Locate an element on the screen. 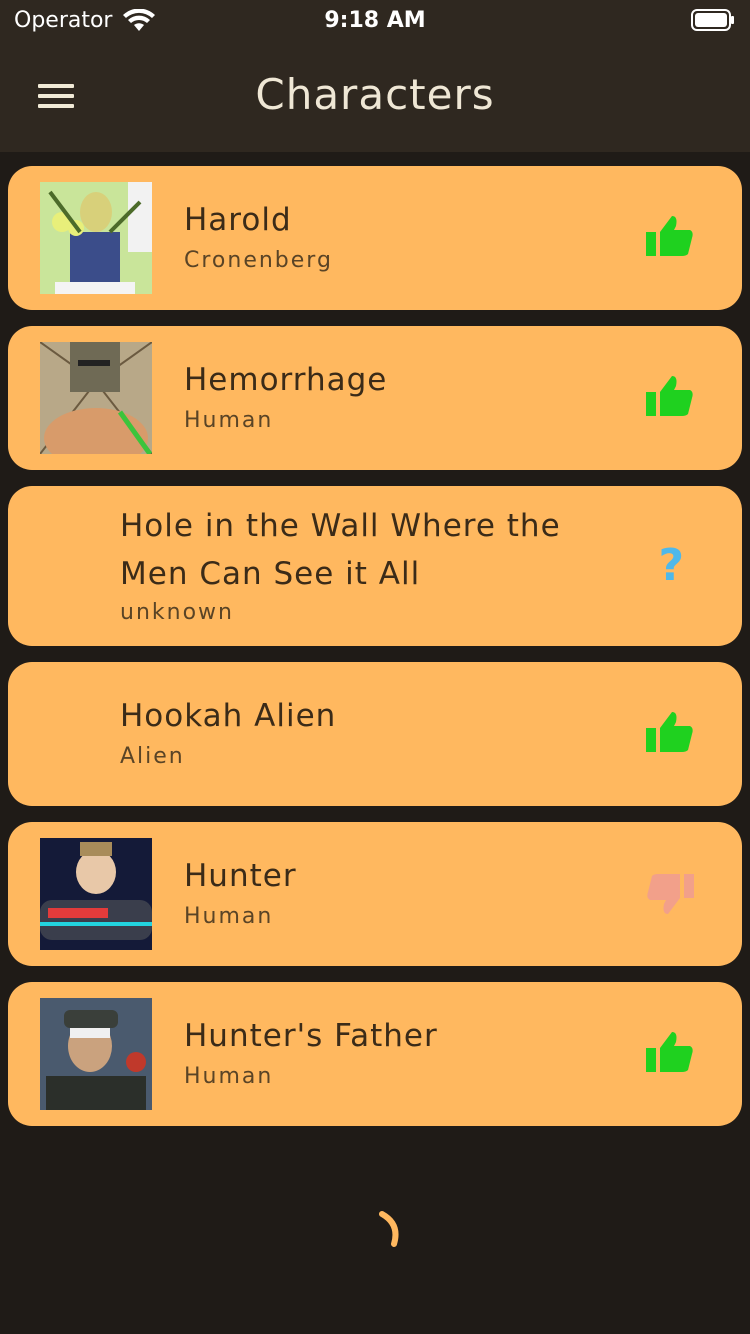  app-bar: Characters is located at coordinates (375, 97).